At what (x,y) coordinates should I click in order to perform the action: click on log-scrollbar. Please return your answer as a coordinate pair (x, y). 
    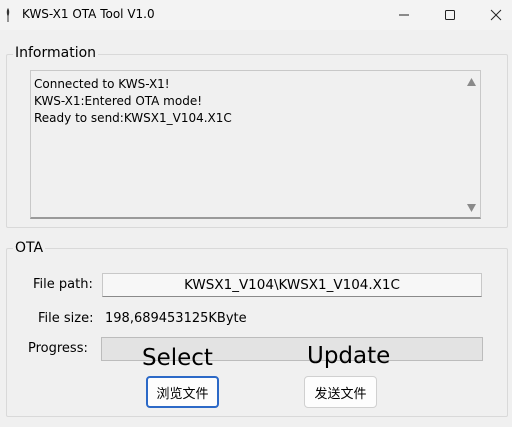
    Looking at the image, I should click on (471, 144).